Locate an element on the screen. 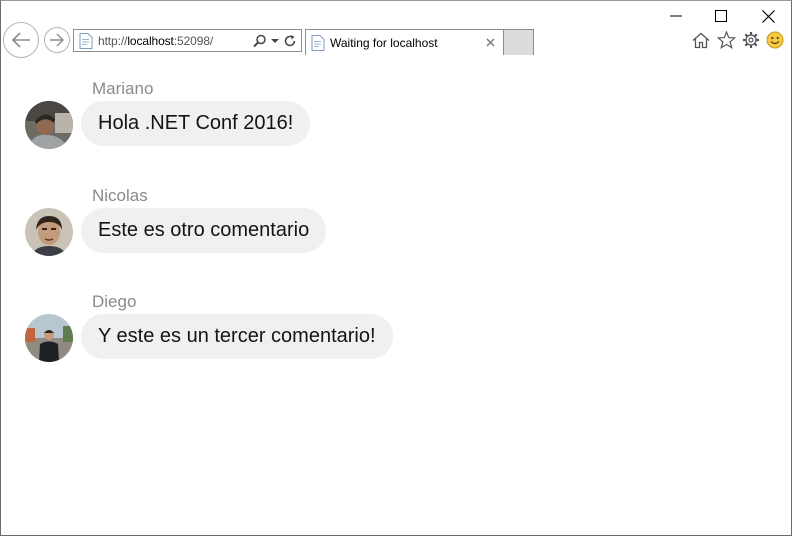  search-icon is located at coordinates (260, 41).